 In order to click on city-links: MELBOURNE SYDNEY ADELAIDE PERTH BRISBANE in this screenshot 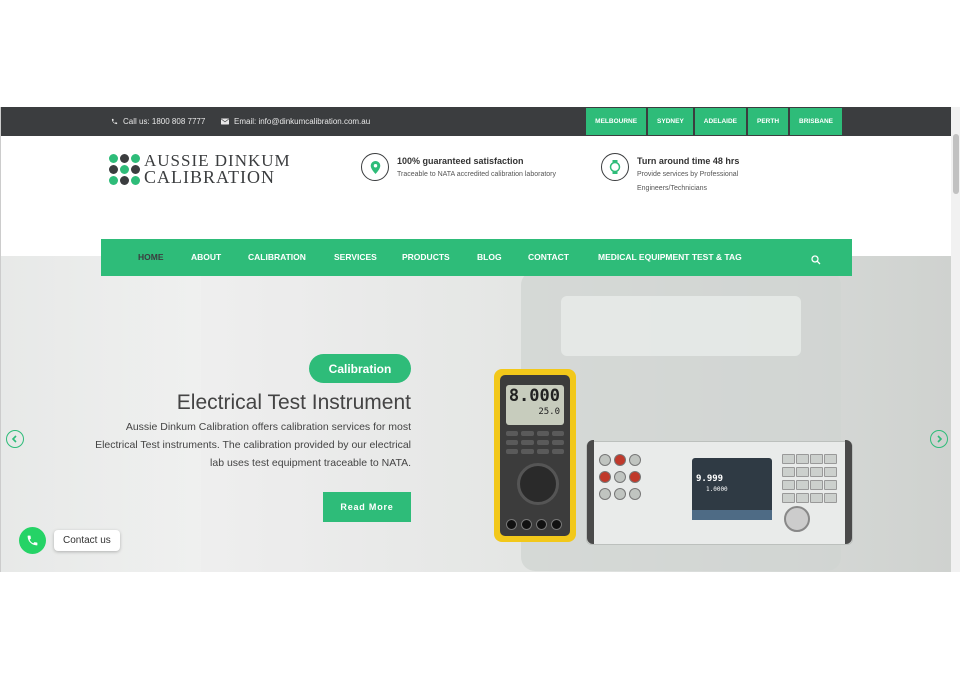, I will do `click(714, 121)`.